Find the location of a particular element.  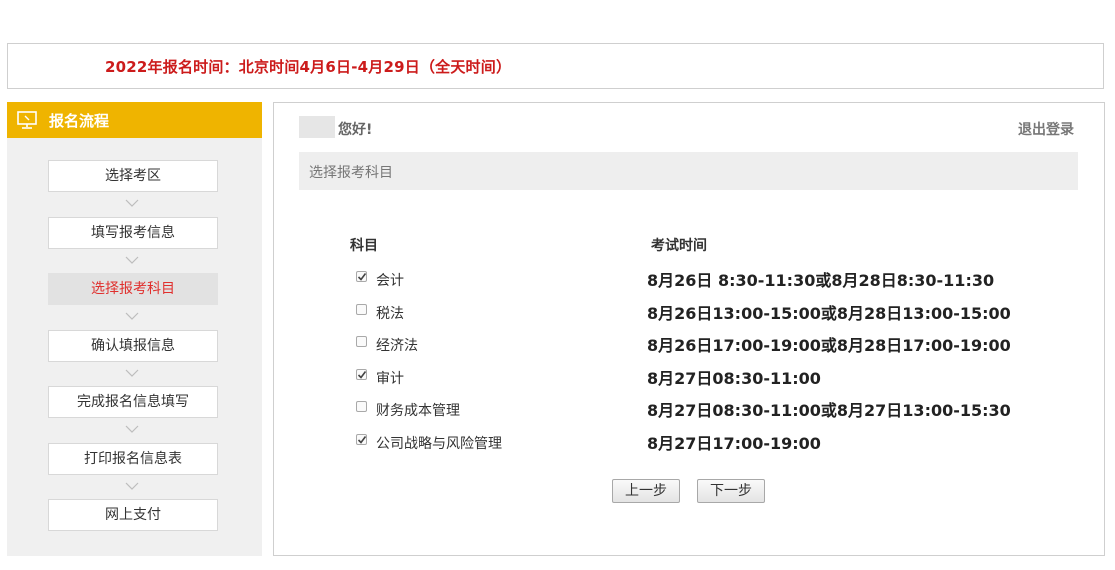

subject-row: 会计 8月26日 8:30-11:30或8月28日8:30-11:30 is located at coordinates (689, 279).